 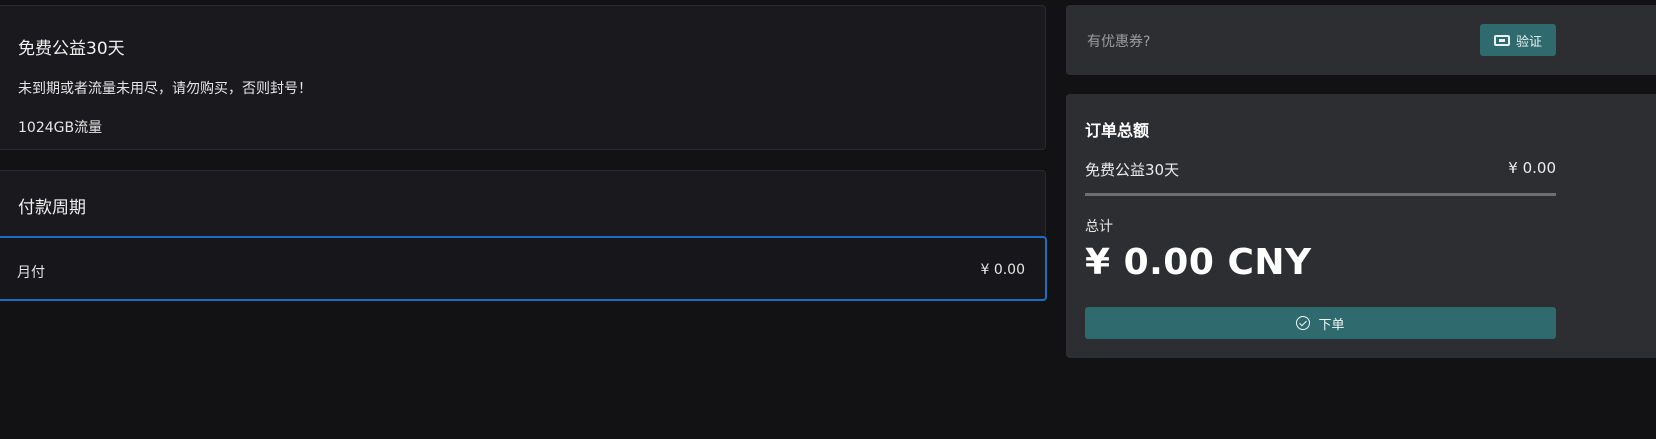 What do you see at coordinates (1320, 194) in the screenshot?
I see `summary-divider` at bounding box center [1320, 194].